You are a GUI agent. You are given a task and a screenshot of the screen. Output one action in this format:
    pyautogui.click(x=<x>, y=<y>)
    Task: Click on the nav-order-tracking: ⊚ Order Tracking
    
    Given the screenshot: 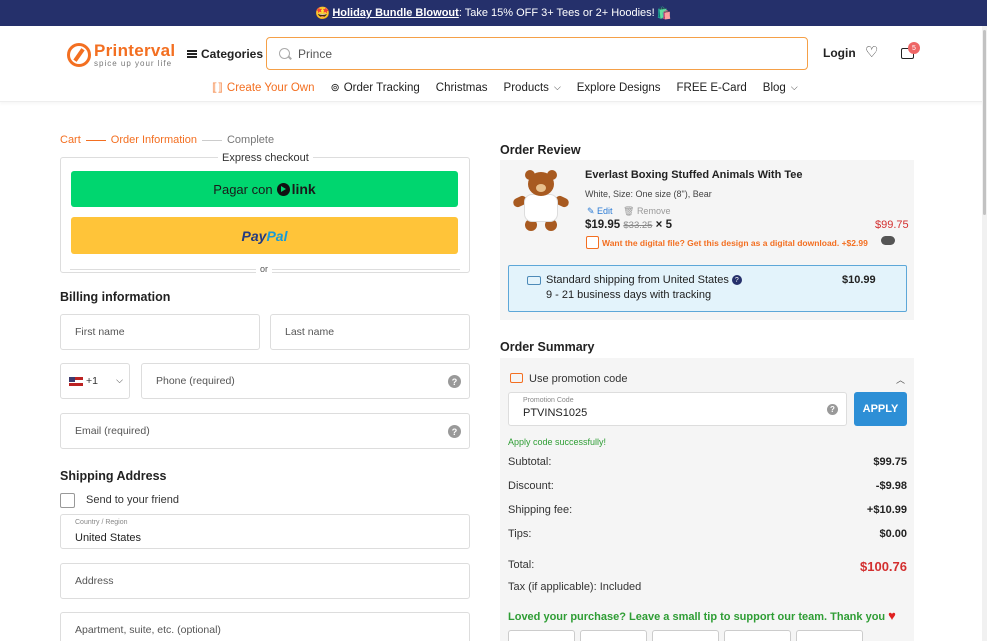 What is the action you would take?
    pyautogui.click(x=375, y=88)
    